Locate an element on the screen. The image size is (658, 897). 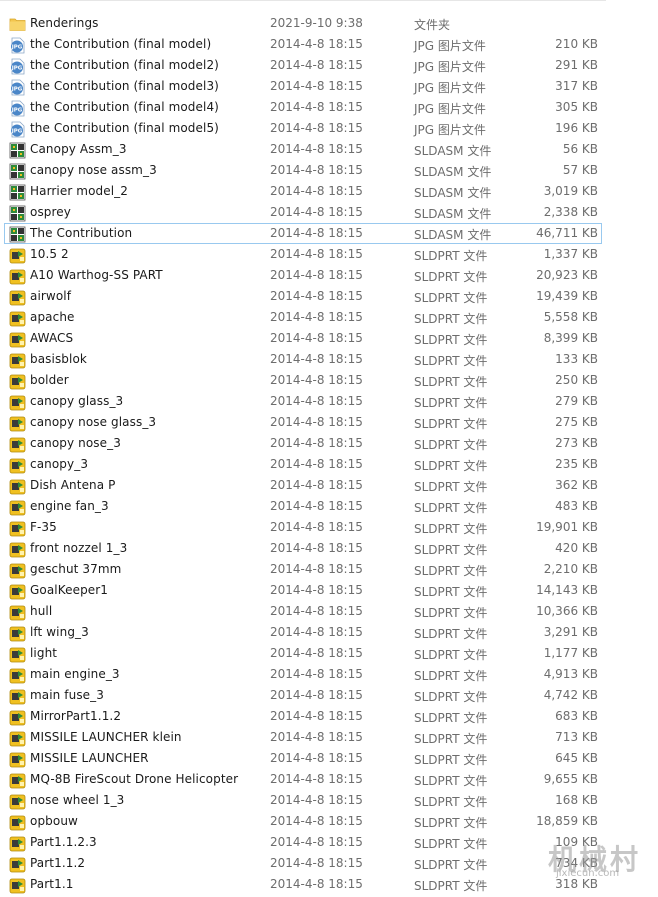
file-row: F-35 2014-4-8 18:15 SLDPRT 文件 19,901 KB is located at coordinates (303, 527).